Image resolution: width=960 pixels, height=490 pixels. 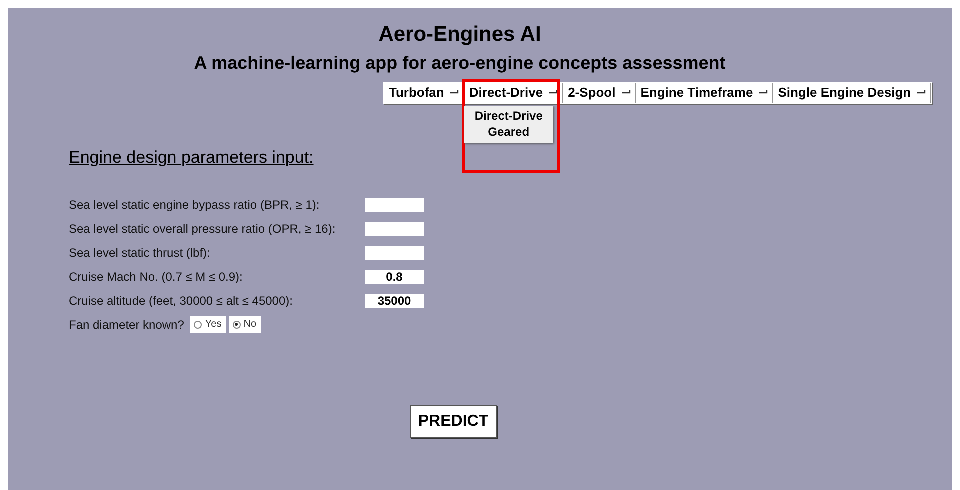 What do you see at coordinates (208, 324) in the screenshot?
I see `radio-option: Yes` at bounding box center [208, 324].